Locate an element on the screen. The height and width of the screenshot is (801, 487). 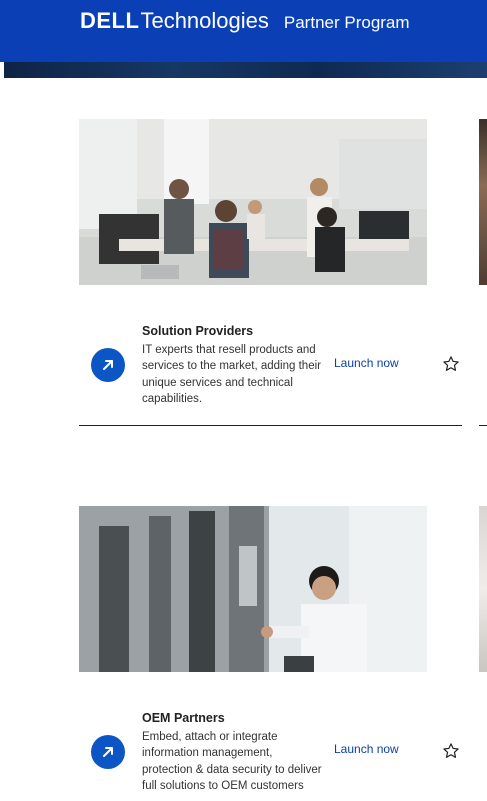
logo-brand: DELL is located at coordinates (110, 20).